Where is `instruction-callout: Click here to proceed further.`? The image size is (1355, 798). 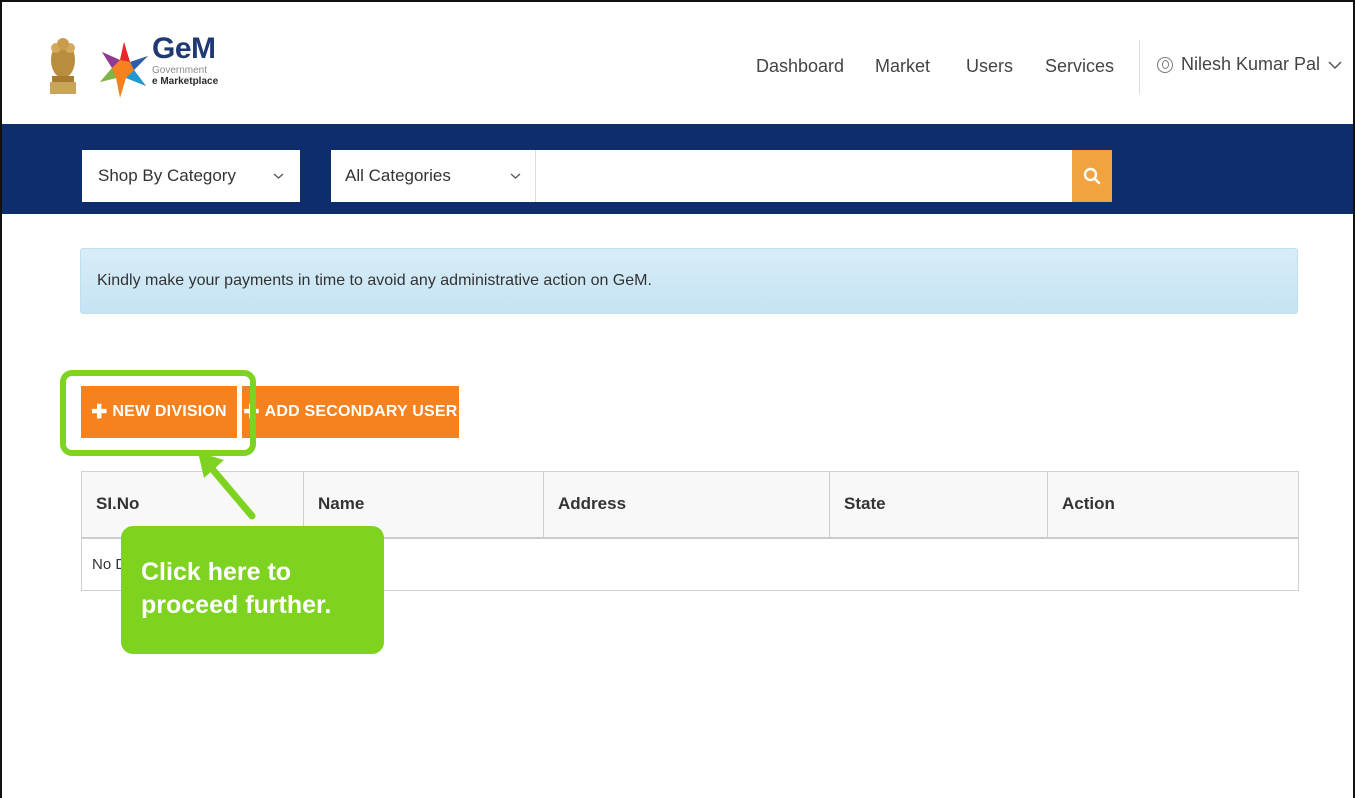 instruction-callout: Click here to proceed further. is located at coordinates (252, 590).